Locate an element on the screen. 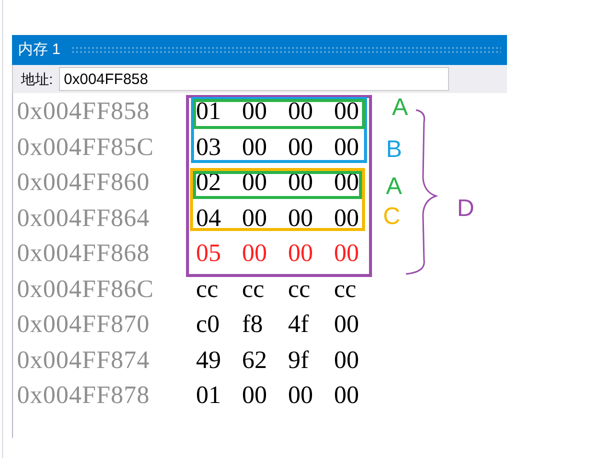 The height and width of the screenshot is (458, 604). byte-value: 9f is located at coordinates (299, 360).